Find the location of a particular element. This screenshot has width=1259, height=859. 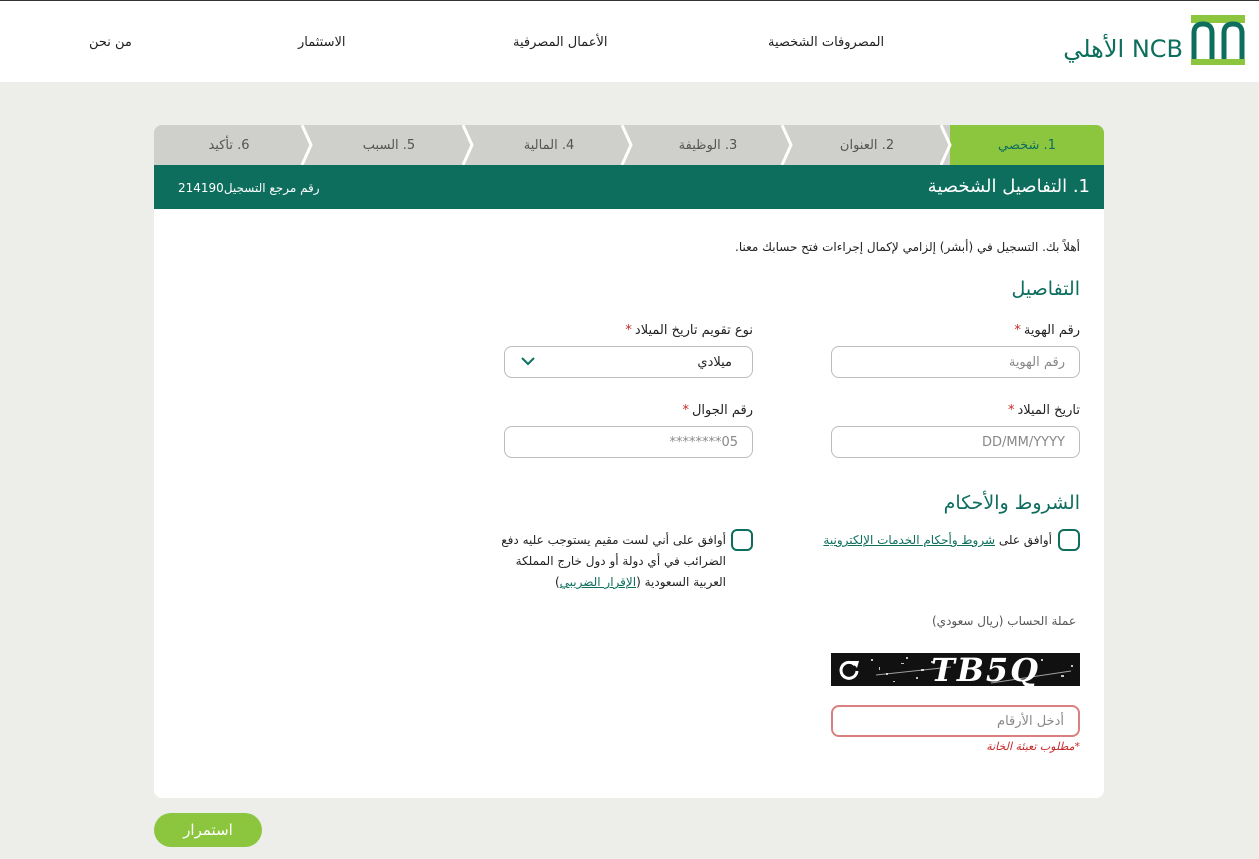

terms-checkbox is located at coordinates (1069, 540).